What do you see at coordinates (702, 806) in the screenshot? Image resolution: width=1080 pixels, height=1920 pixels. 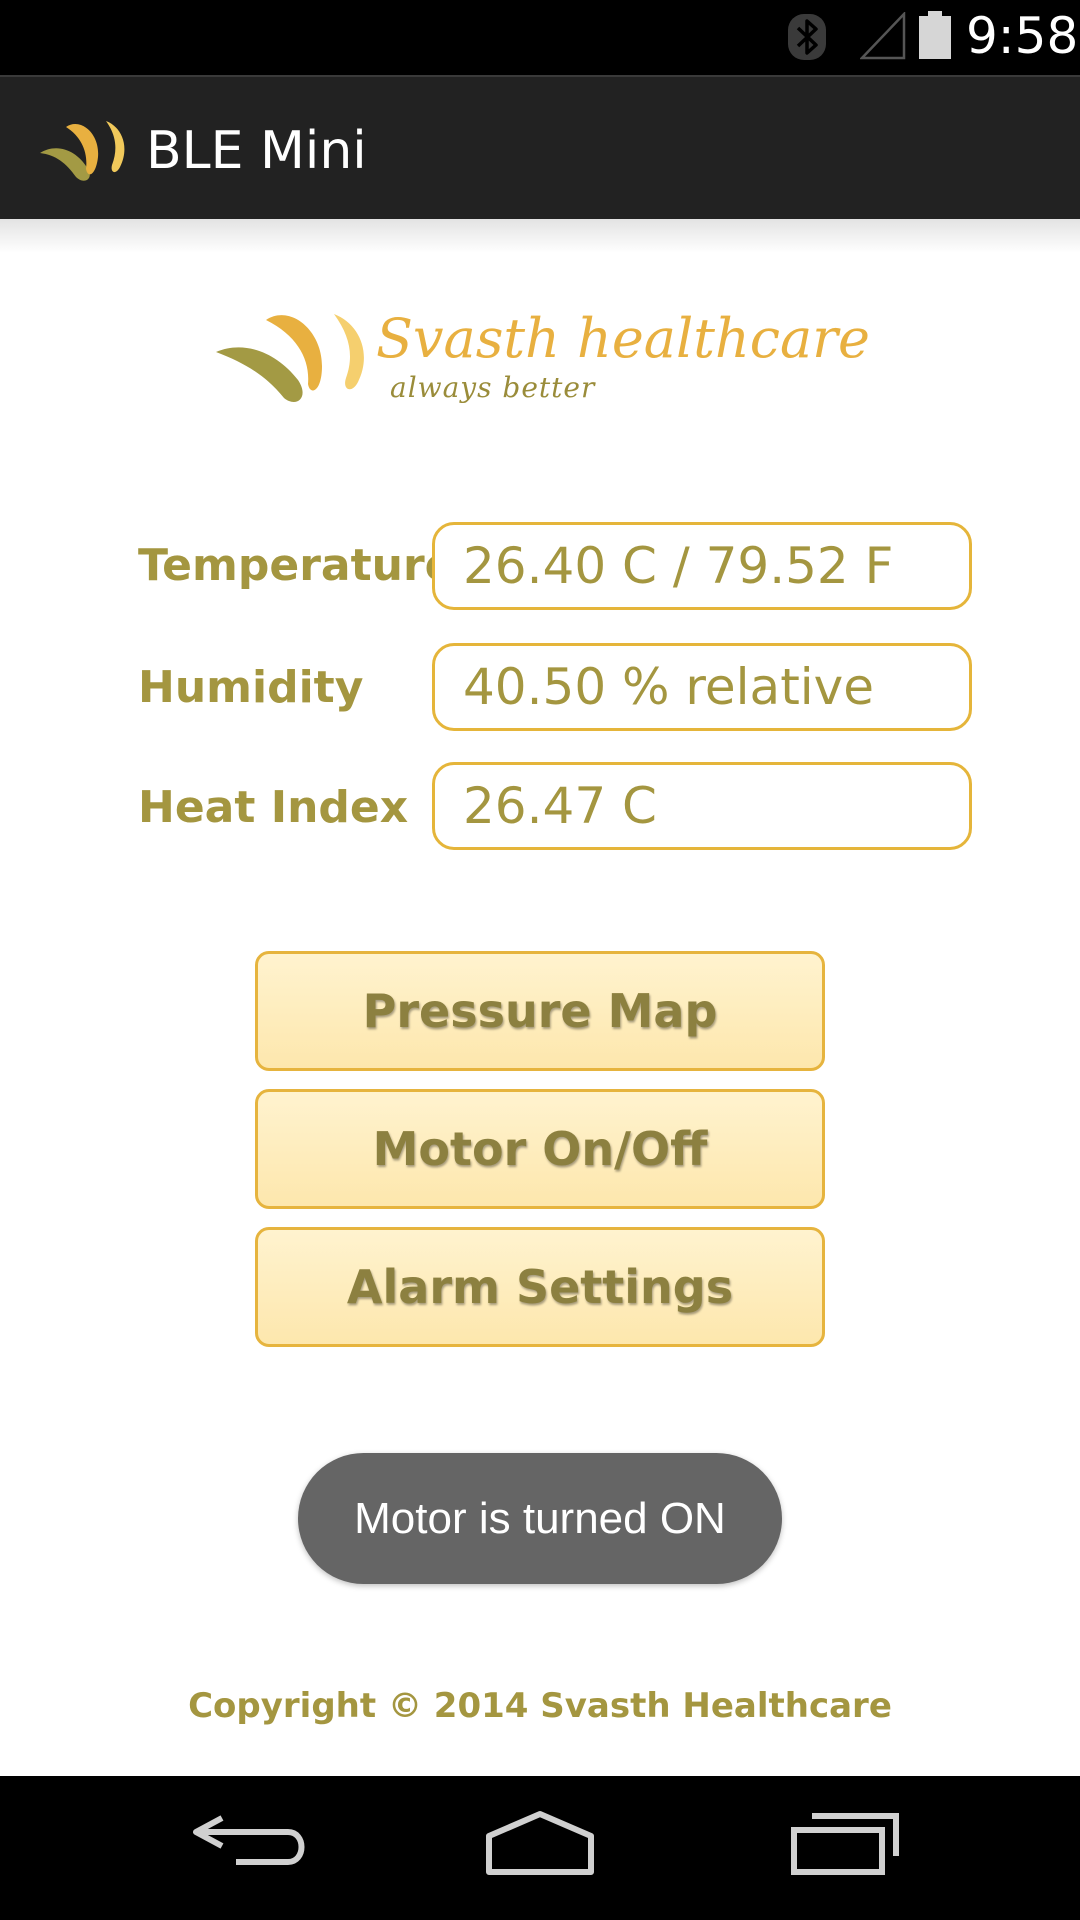 I see `heat-index-field: 26.47 C` at bounding box center [702, 806].